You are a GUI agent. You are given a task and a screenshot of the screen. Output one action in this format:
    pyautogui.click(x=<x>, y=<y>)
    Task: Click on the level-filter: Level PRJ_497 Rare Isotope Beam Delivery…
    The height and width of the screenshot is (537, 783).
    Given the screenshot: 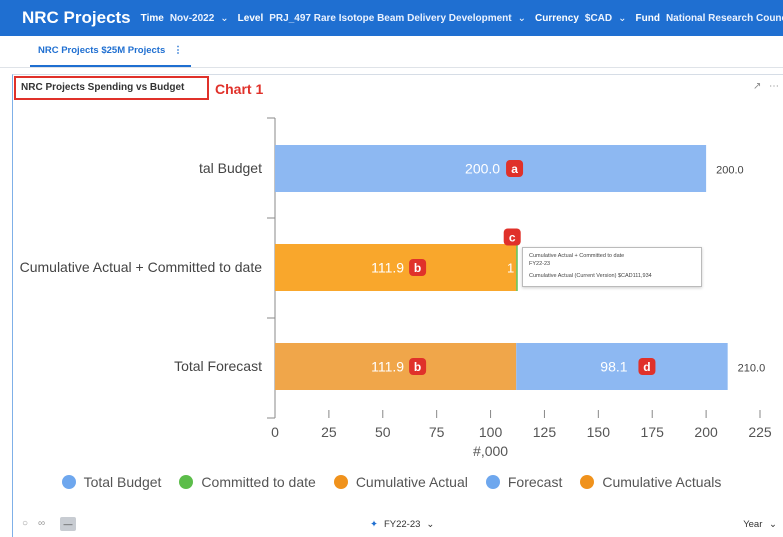 What is the action you would take?
    pyautogui.click(x=382, y=18)
    